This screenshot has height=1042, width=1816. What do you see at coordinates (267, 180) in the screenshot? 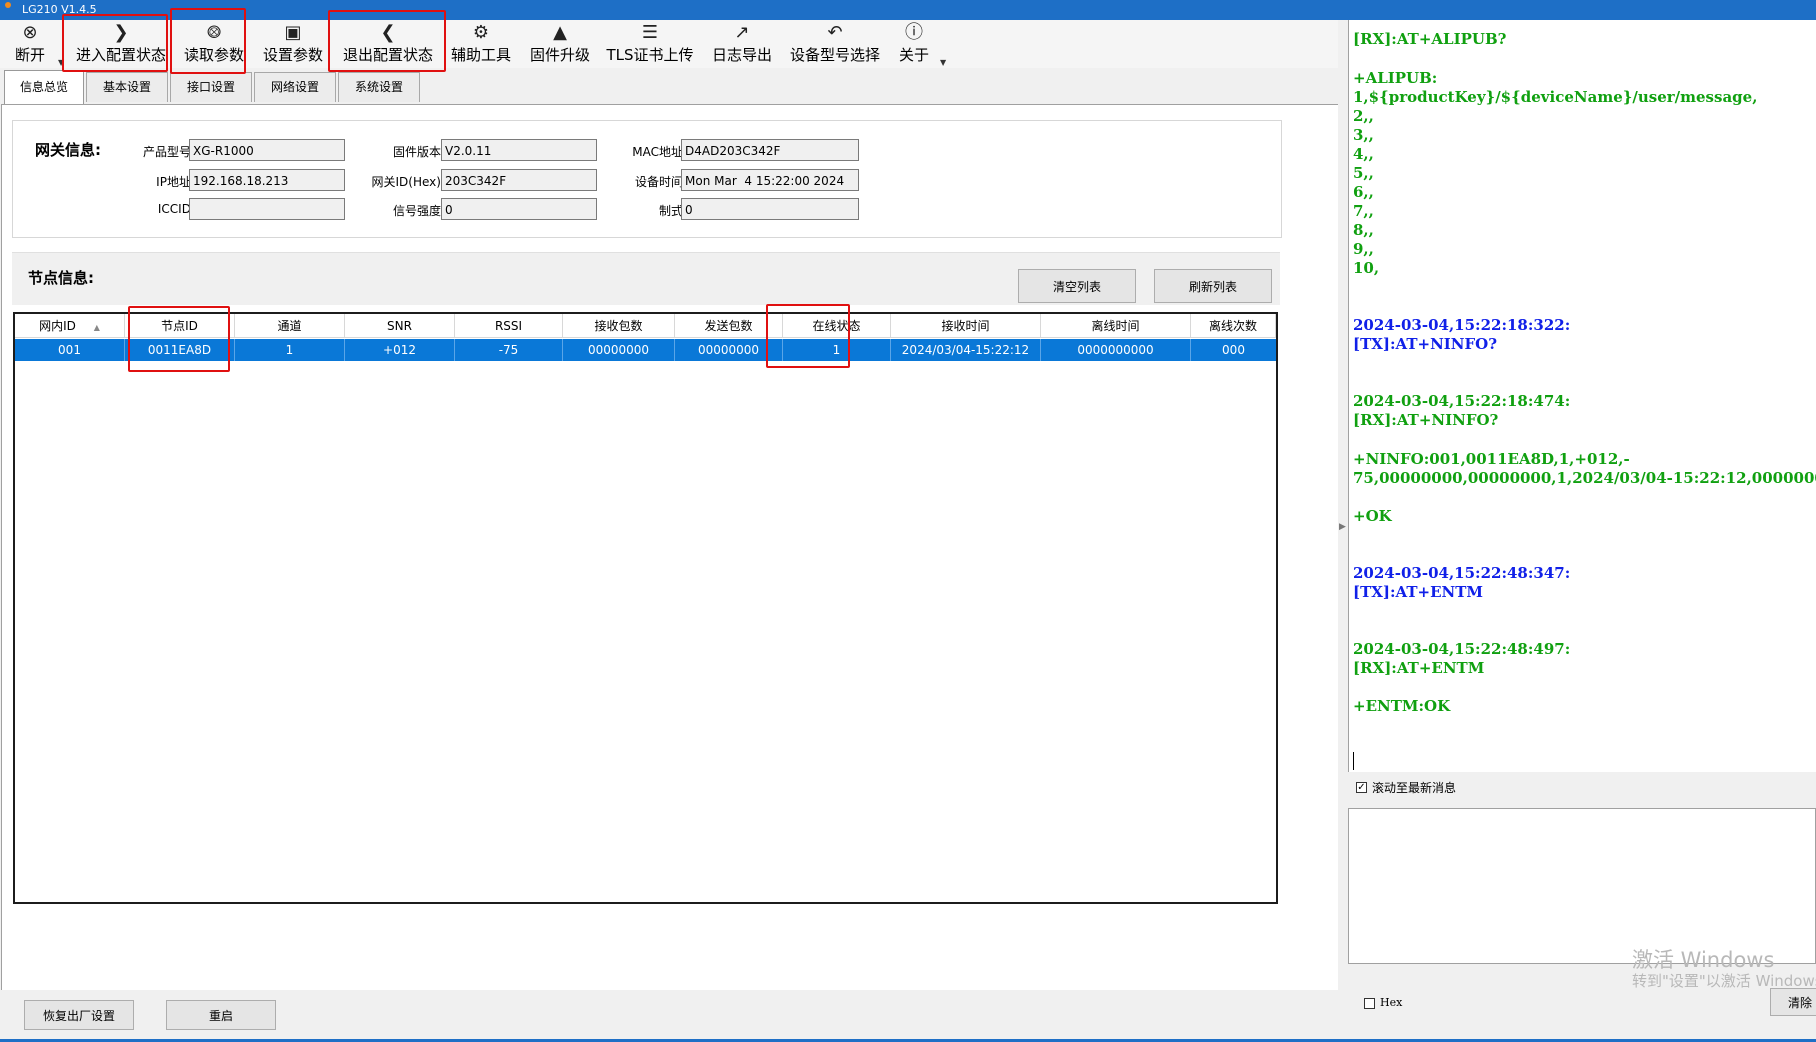
I see `ip-address-field: 192.168.18.213` at bounding box center [267, 180].